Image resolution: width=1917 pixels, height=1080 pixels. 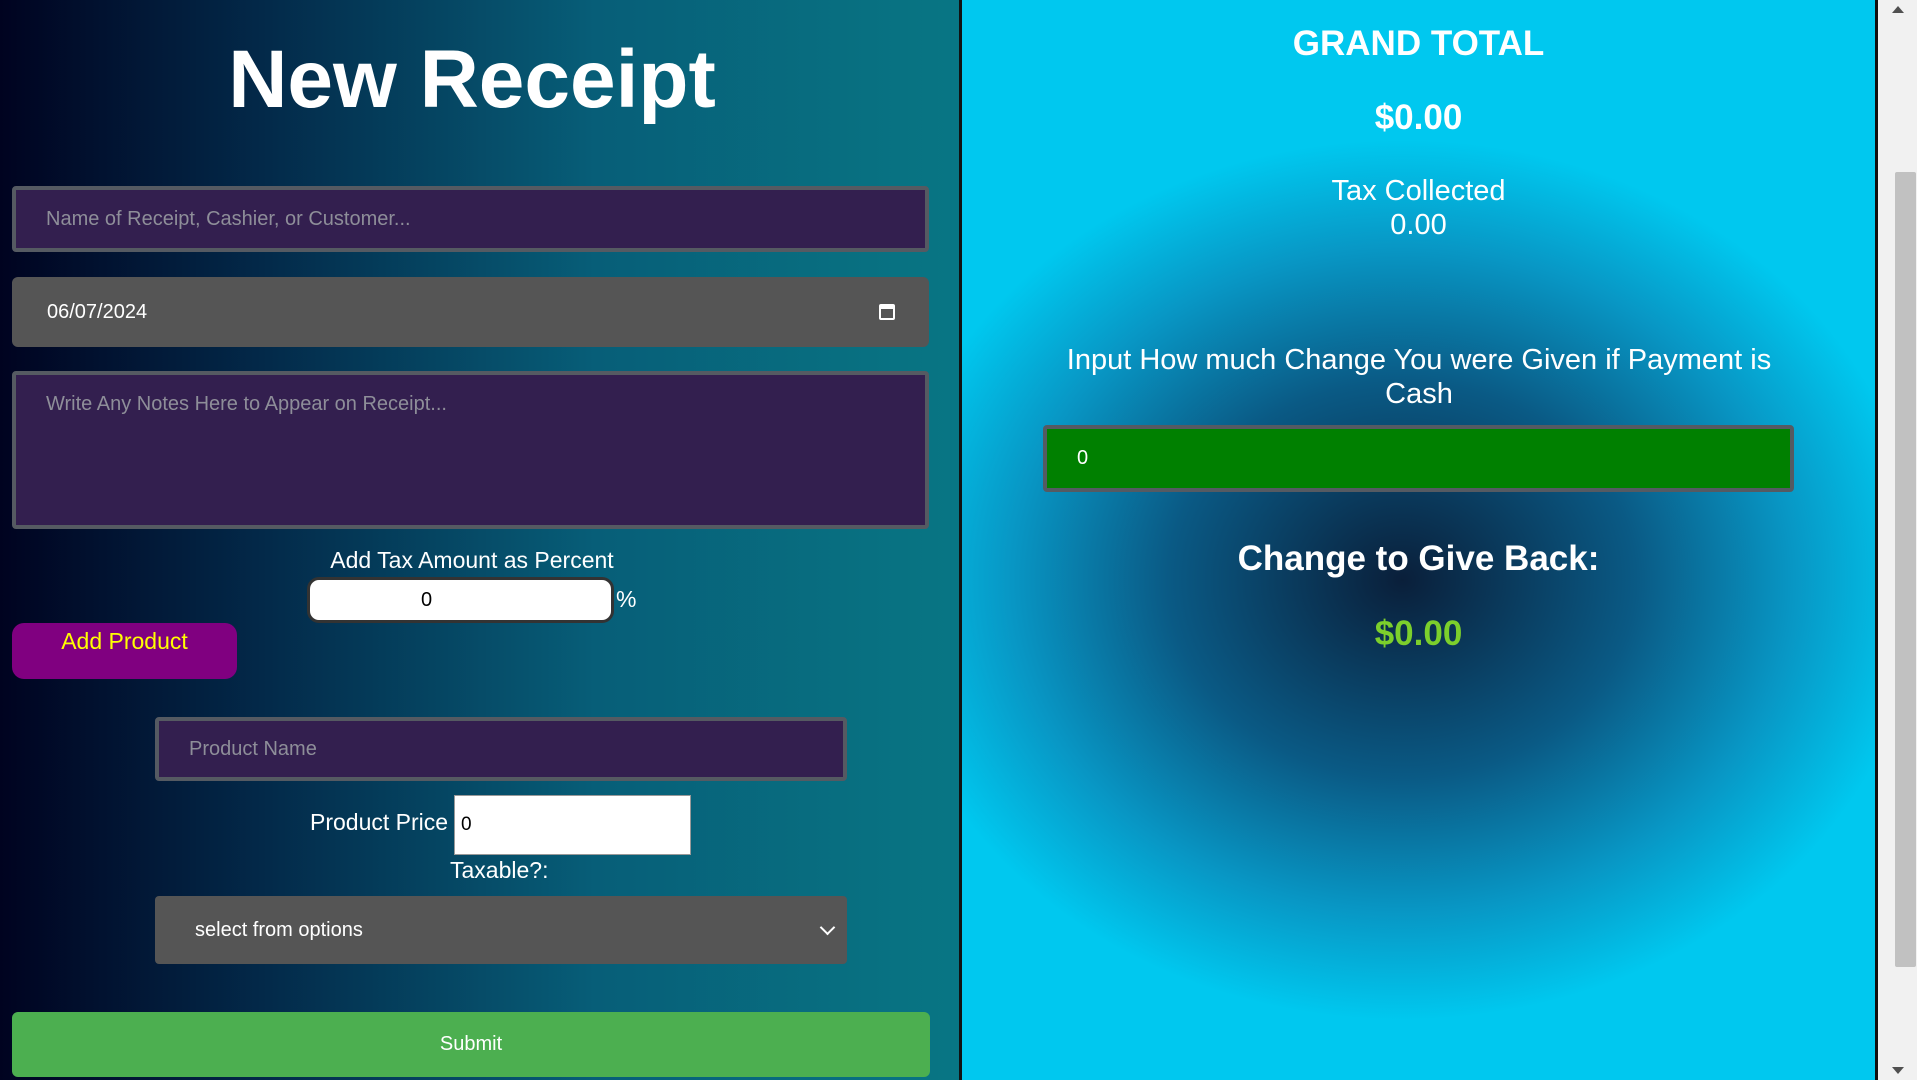 What do you see at coordinates (827, 927) in the screenshot?
I see `chevron-down-icon` at bounding box center [827, 927].